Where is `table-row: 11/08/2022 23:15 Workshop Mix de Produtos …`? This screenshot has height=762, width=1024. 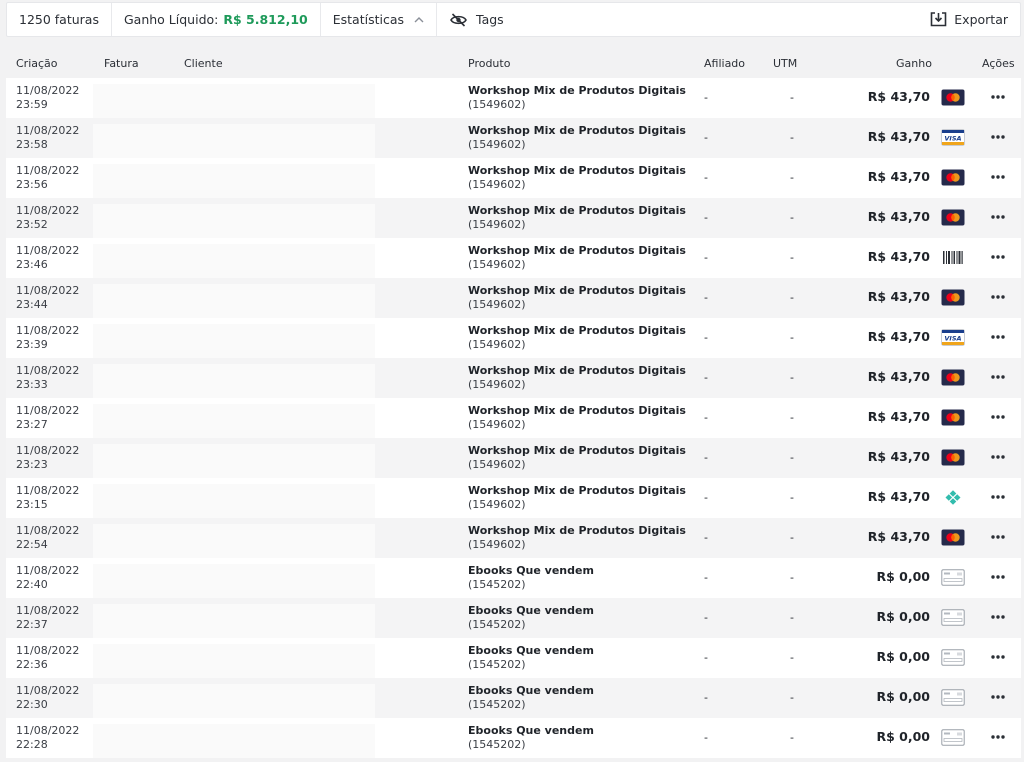 table-row: 11/08/2022 23:15 Workshop Mix de Produtos … is located at coordinates (513, 498).